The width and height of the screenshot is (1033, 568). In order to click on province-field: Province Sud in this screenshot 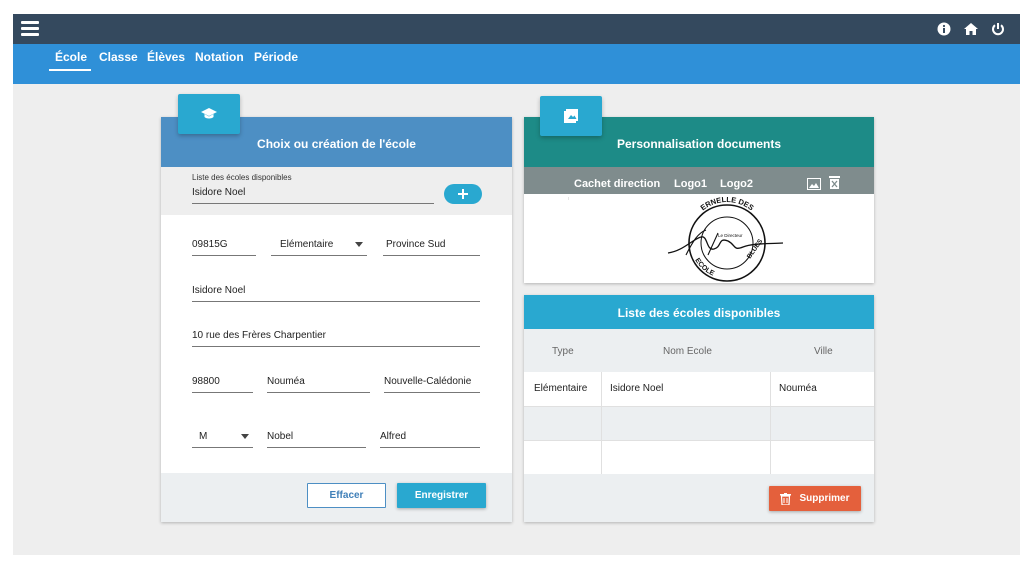, I will do `click(431, 247)`.